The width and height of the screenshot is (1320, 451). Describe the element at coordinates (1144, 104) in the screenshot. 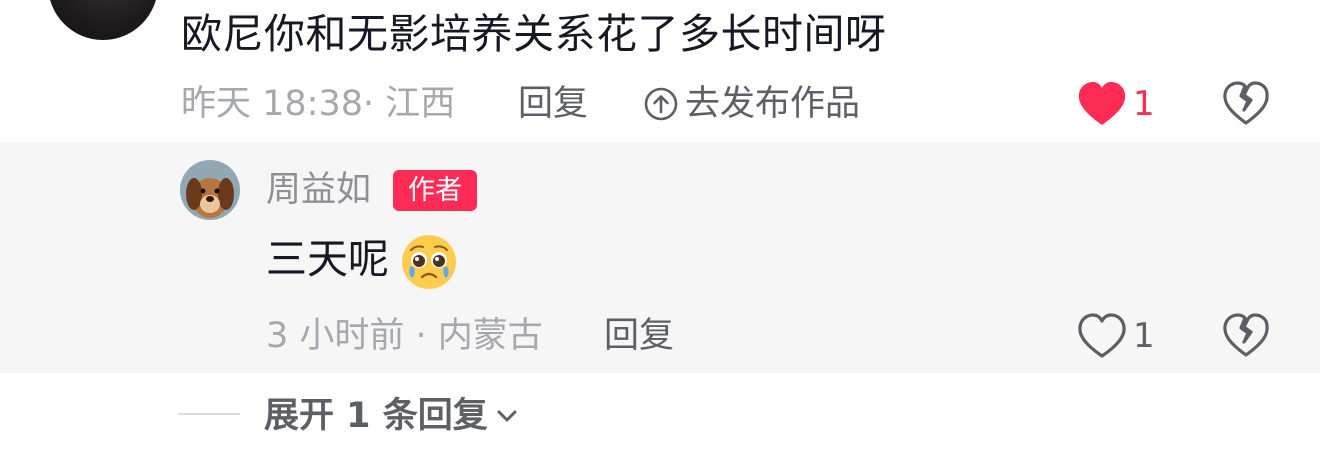

I see `comment-like-count: 1` at that location.